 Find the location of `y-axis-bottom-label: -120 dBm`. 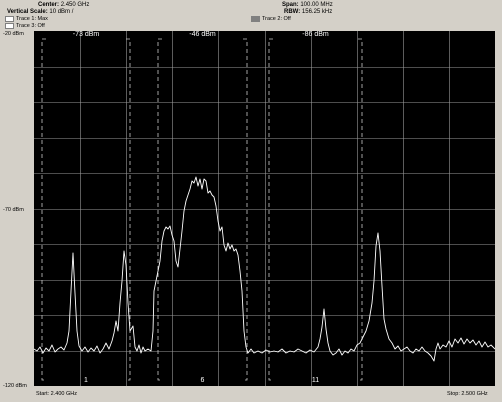

y-axis-bottom-label: -120 dBm is located at coordinates (15, 386).